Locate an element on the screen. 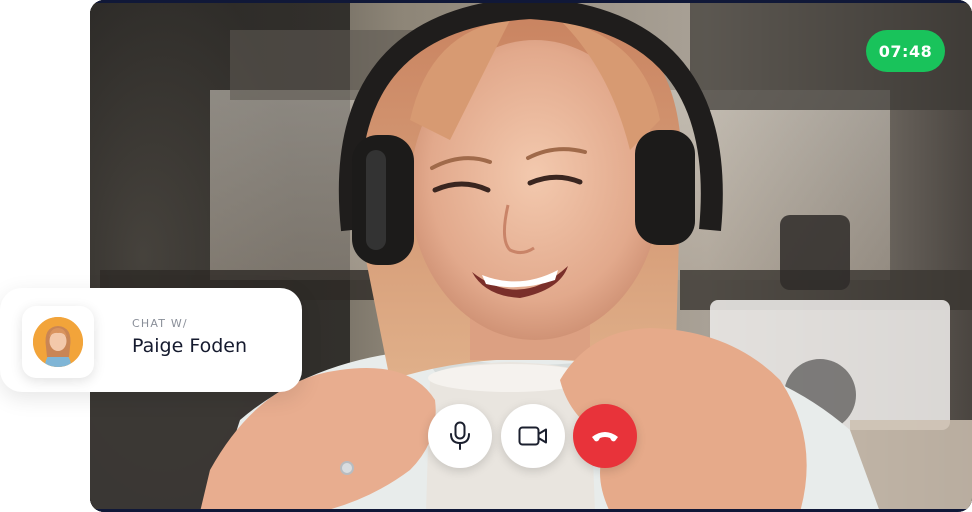 This screenshot has width=972, height=512. microphone-icon is located at coordinates (460, 435).